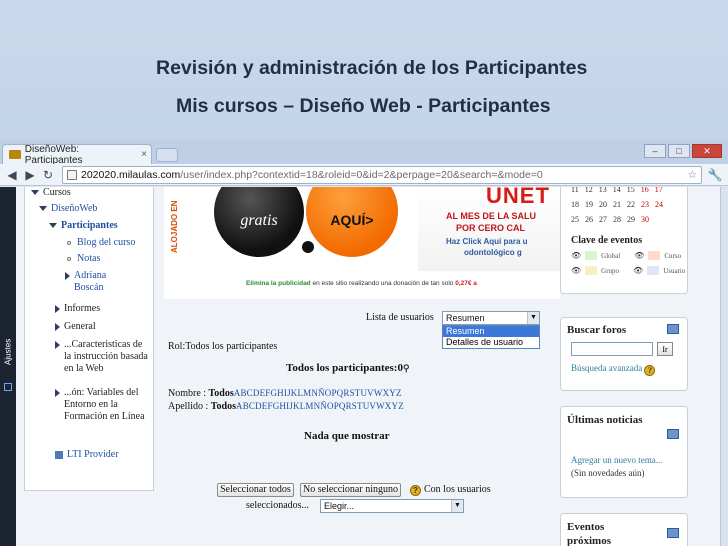 This screenshot has width=728, height=546. Describe the element at coordinates (631, 204) in the screenshot. I see `calendar-day: 22` at that location.